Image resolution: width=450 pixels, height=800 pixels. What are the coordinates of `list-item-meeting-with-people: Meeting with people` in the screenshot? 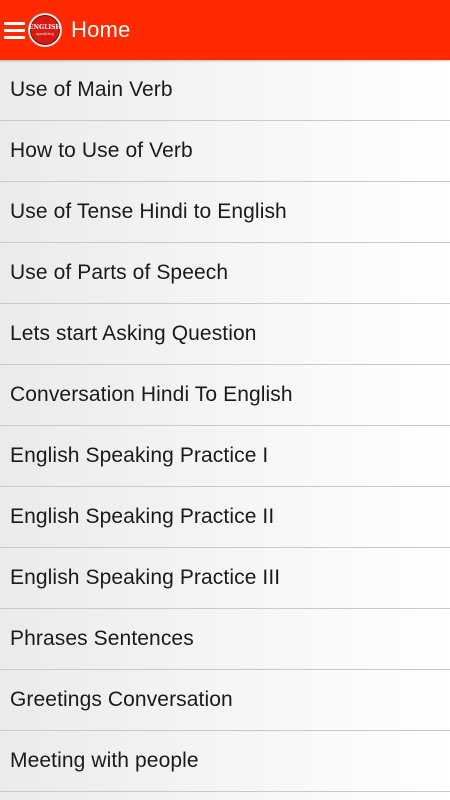 It's located at (225, 761).